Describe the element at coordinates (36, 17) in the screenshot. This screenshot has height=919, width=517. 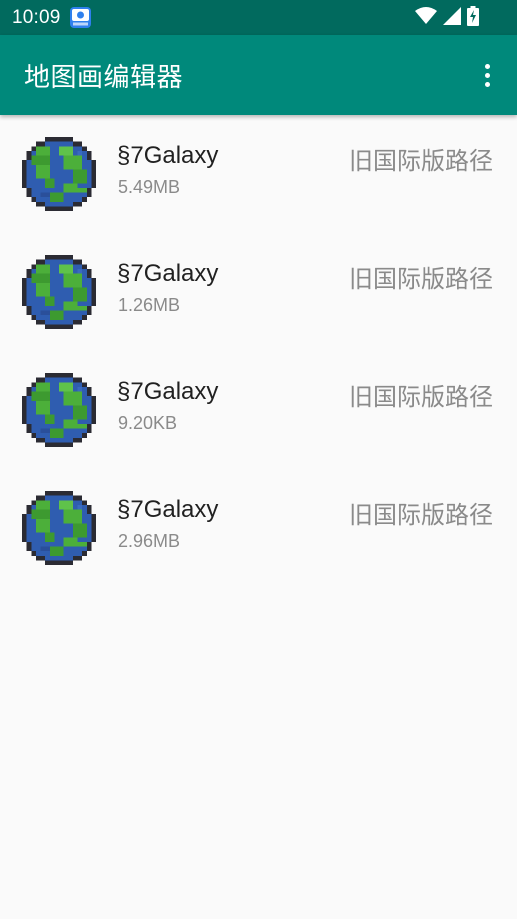
I see `status-time: 10:09` at that location.